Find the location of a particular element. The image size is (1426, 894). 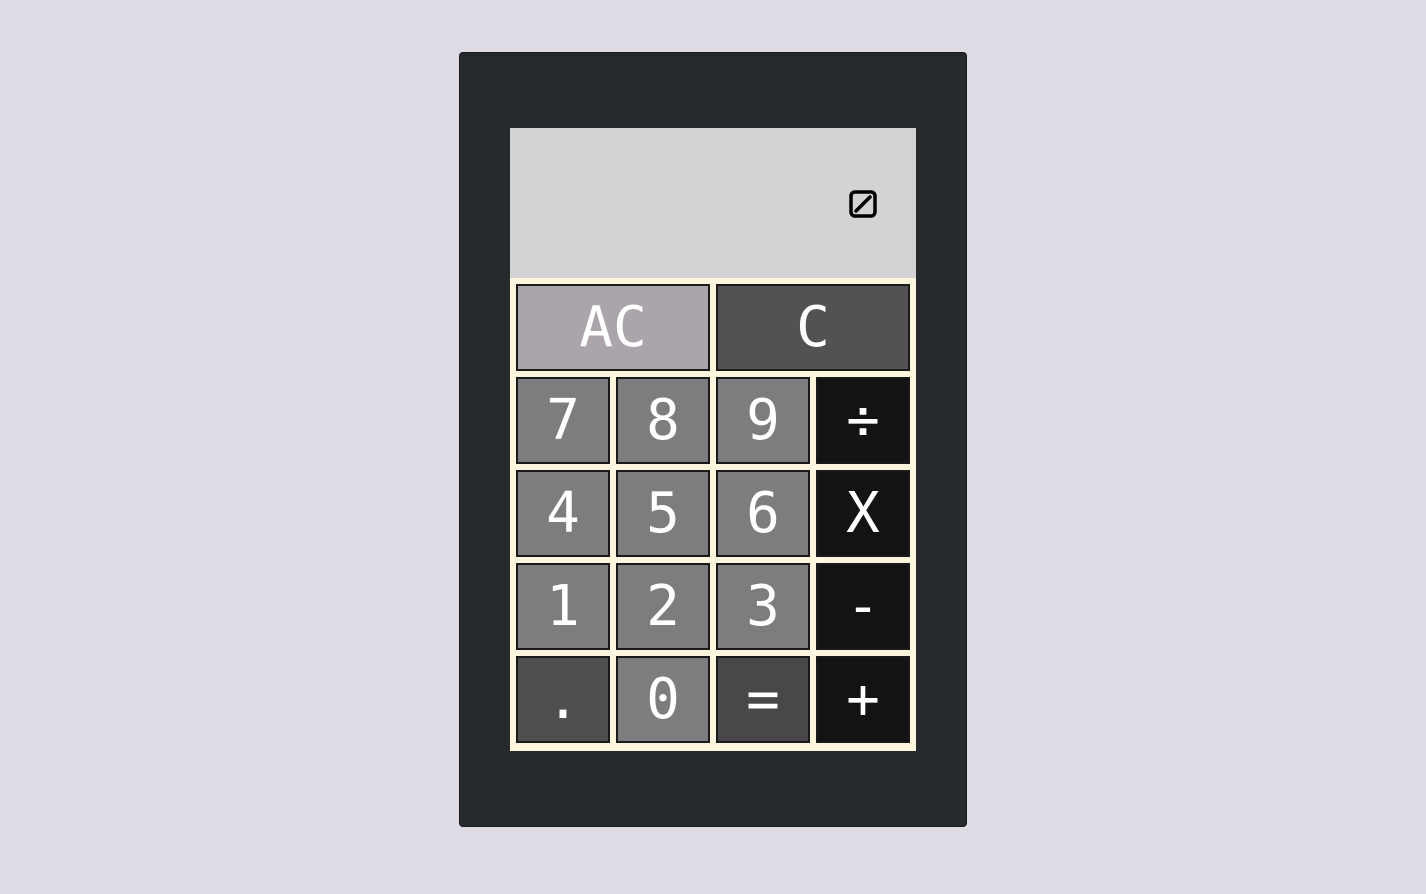

divide-label: ÷ is located at coordinates (863, 420).